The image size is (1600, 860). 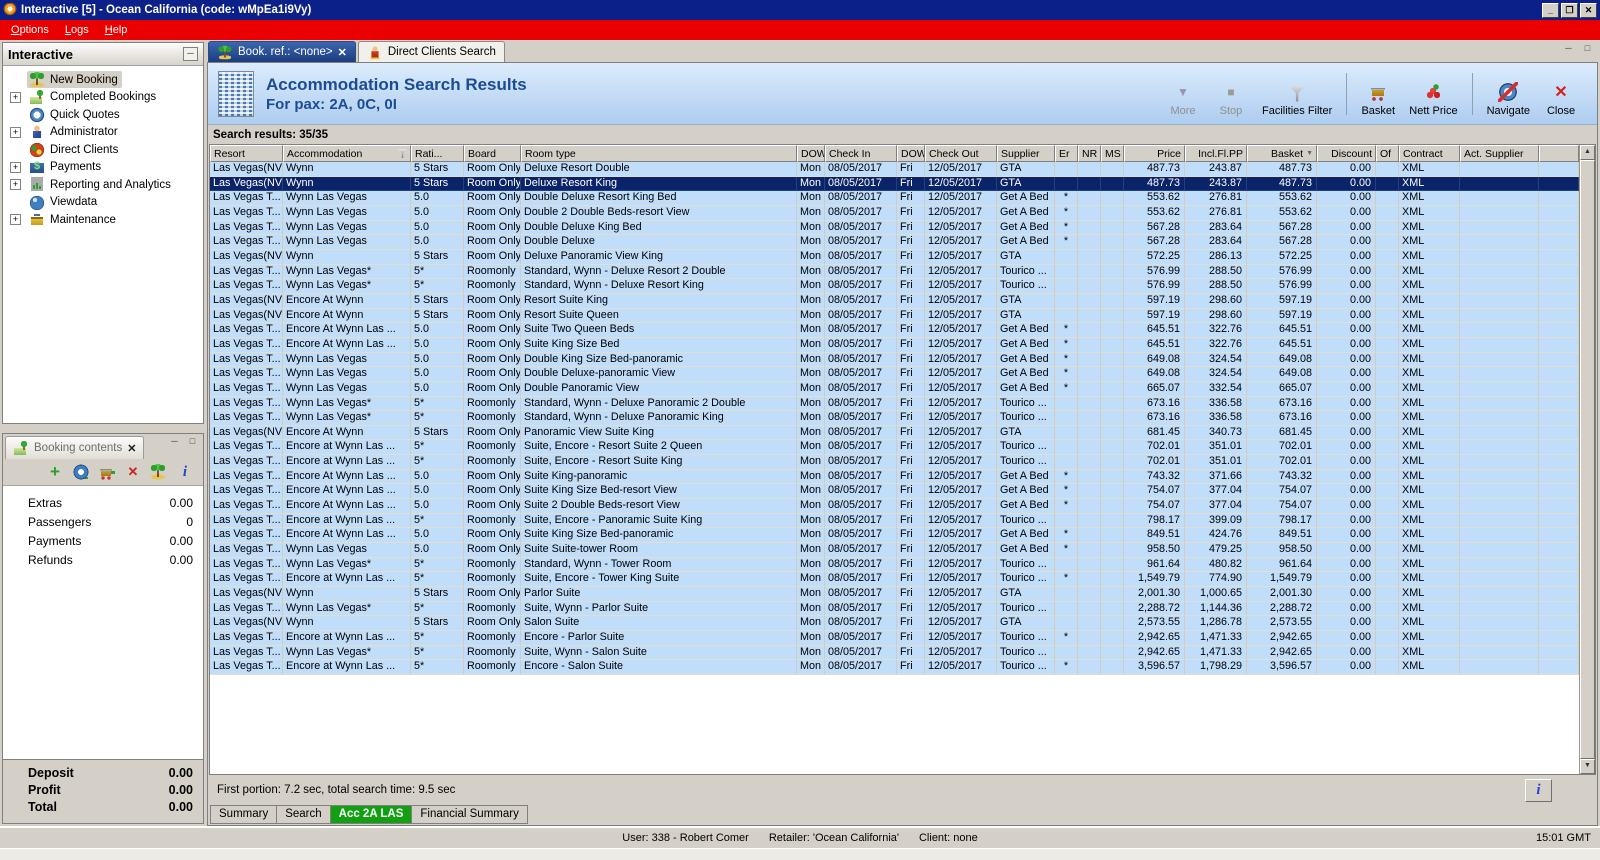 What do you see at coordinates (1561, 94) in the screenshot?
I see `close-button: Close` at bounding box center [1561, 94].